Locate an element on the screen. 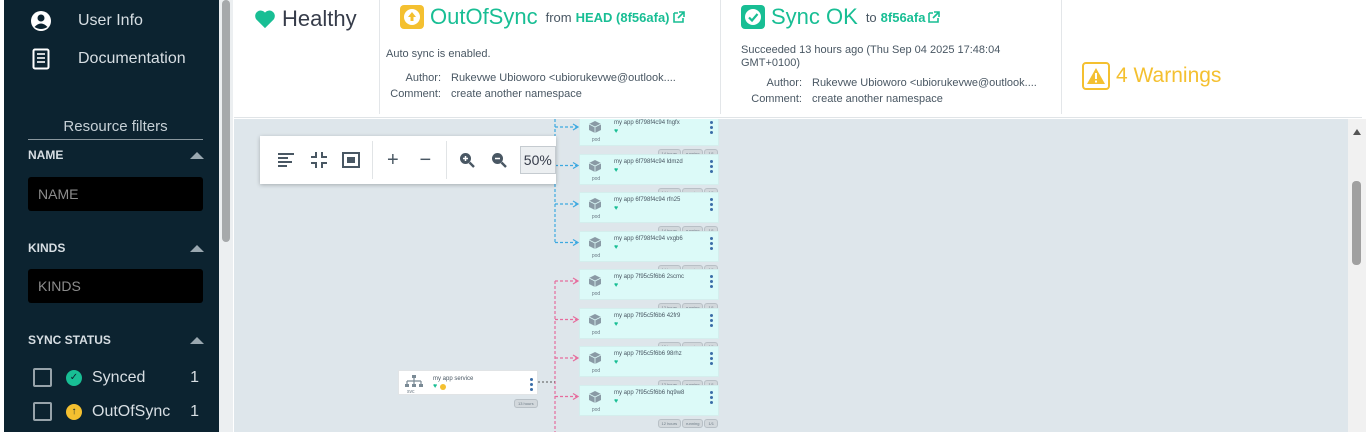  sync-status-title: OutOfSync from HEAD (8f56afa) is located at coordinates (542, 17).